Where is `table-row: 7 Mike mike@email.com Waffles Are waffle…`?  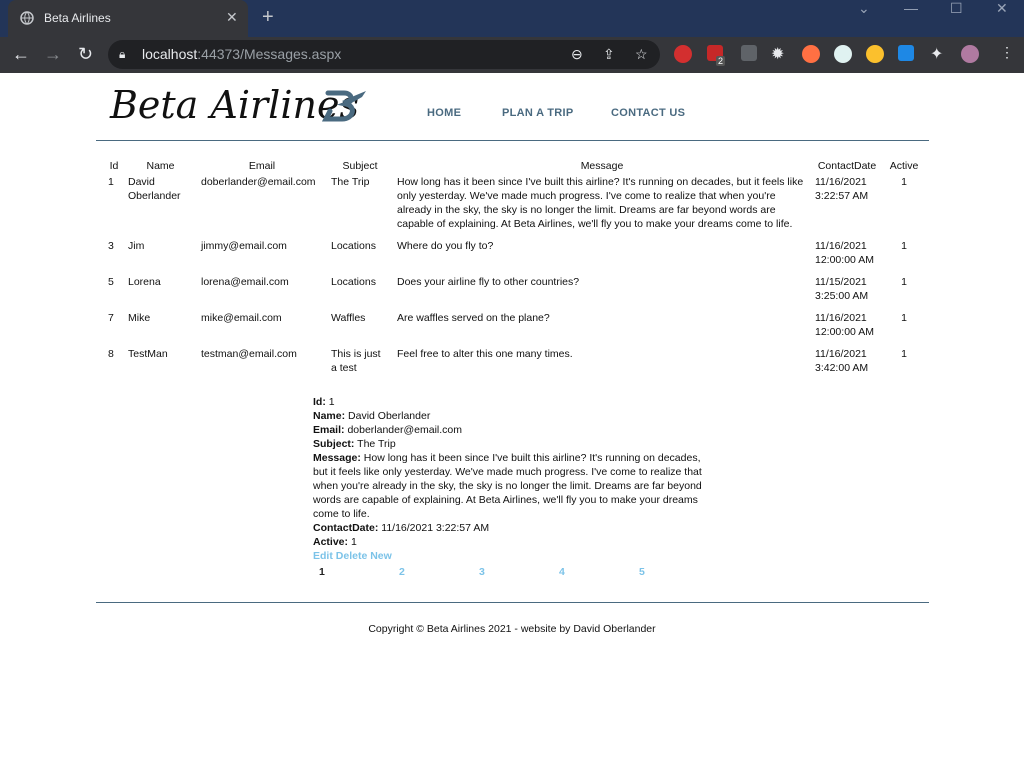 table-row: 7 Mike mike@email.com Waffles Are waffle… is located at coordinates (514, 327).